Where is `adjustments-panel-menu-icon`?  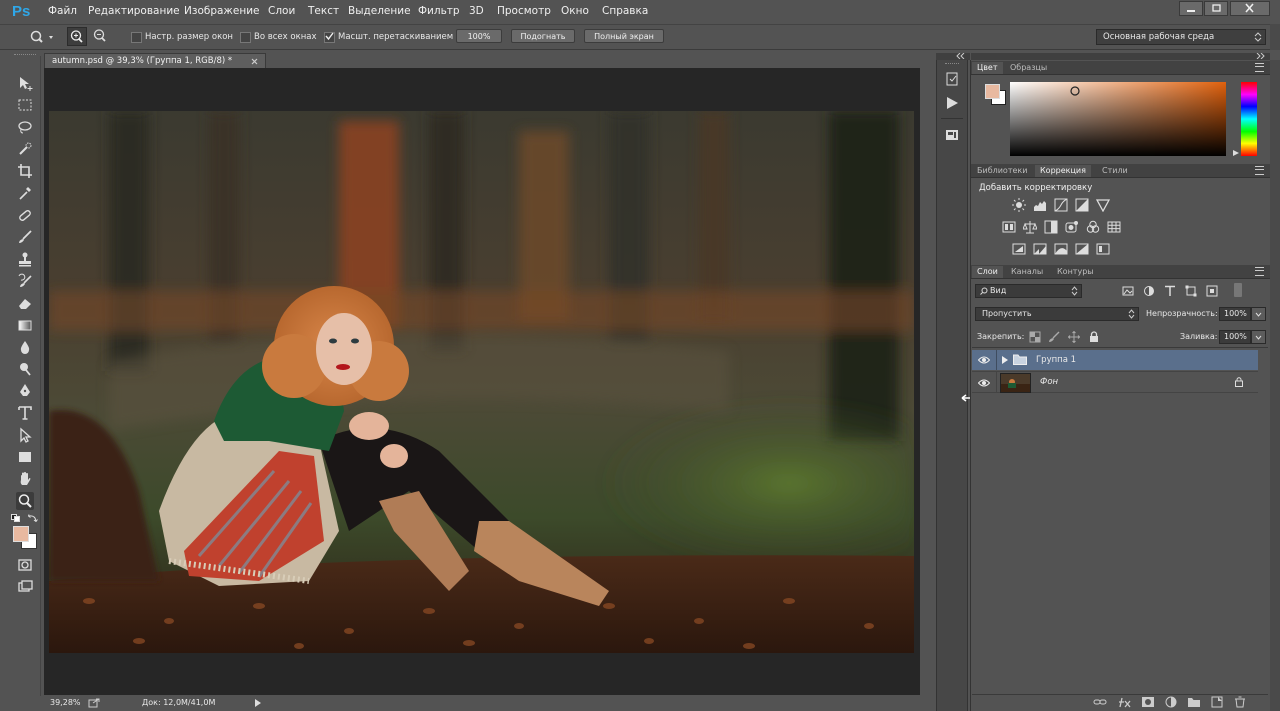 adjustments-panel-menu-icon is located at coordinates (1259, 170).